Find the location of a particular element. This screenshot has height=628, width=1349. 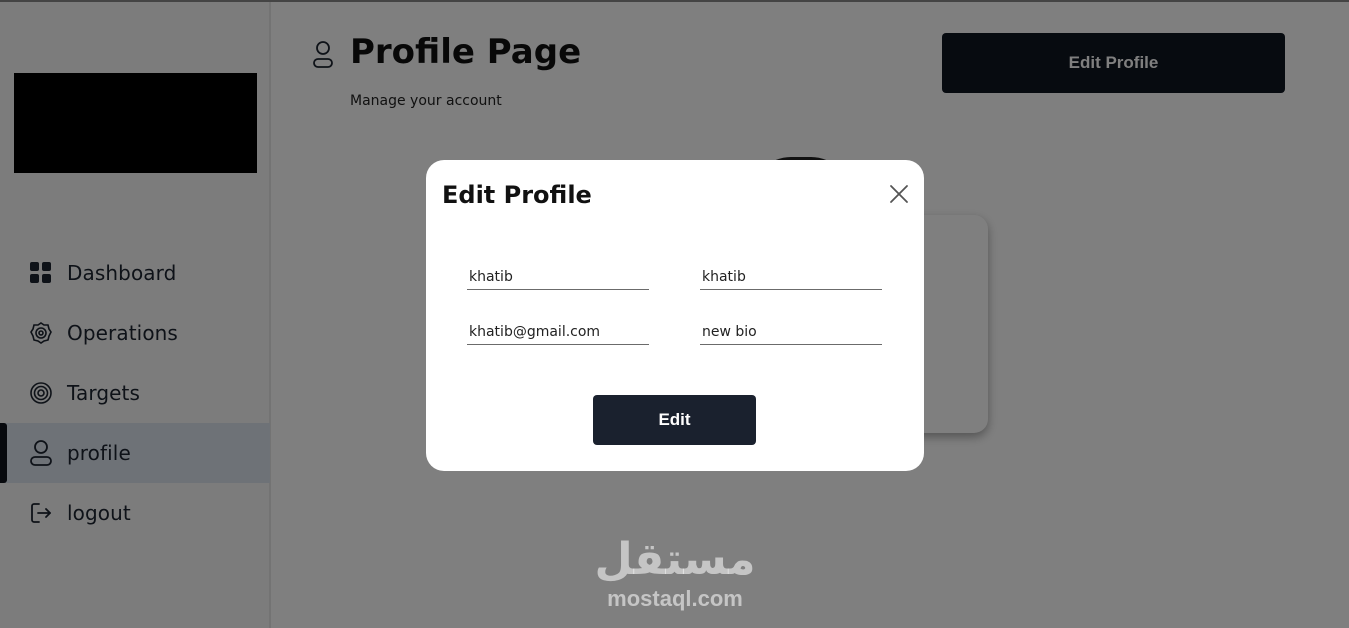

email-field is located at coordinates (558, 332).